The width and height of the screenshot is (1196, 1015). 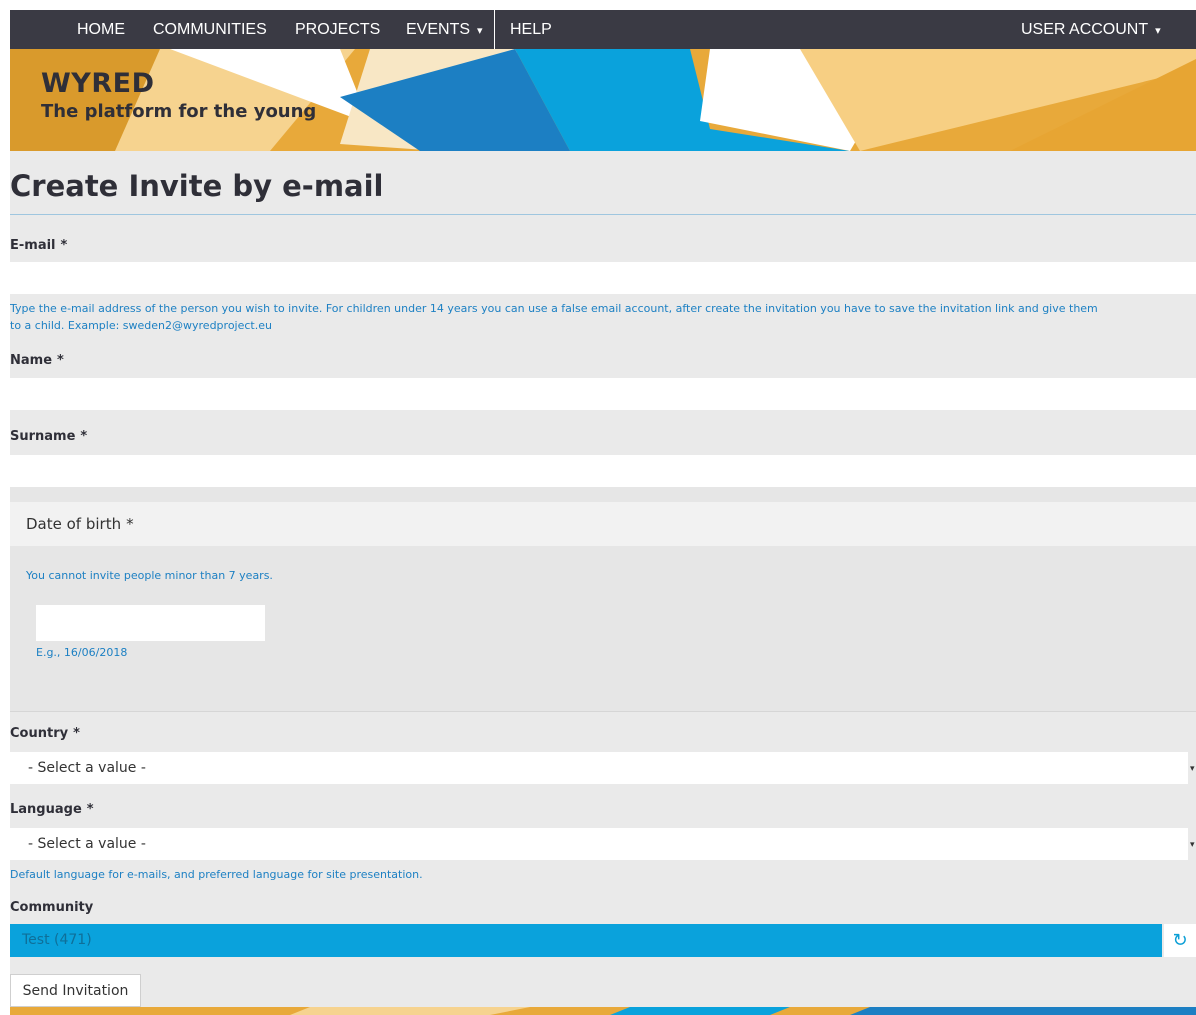 I want to click on community-autocomplete: Test (471), so click(x=586, y=940).